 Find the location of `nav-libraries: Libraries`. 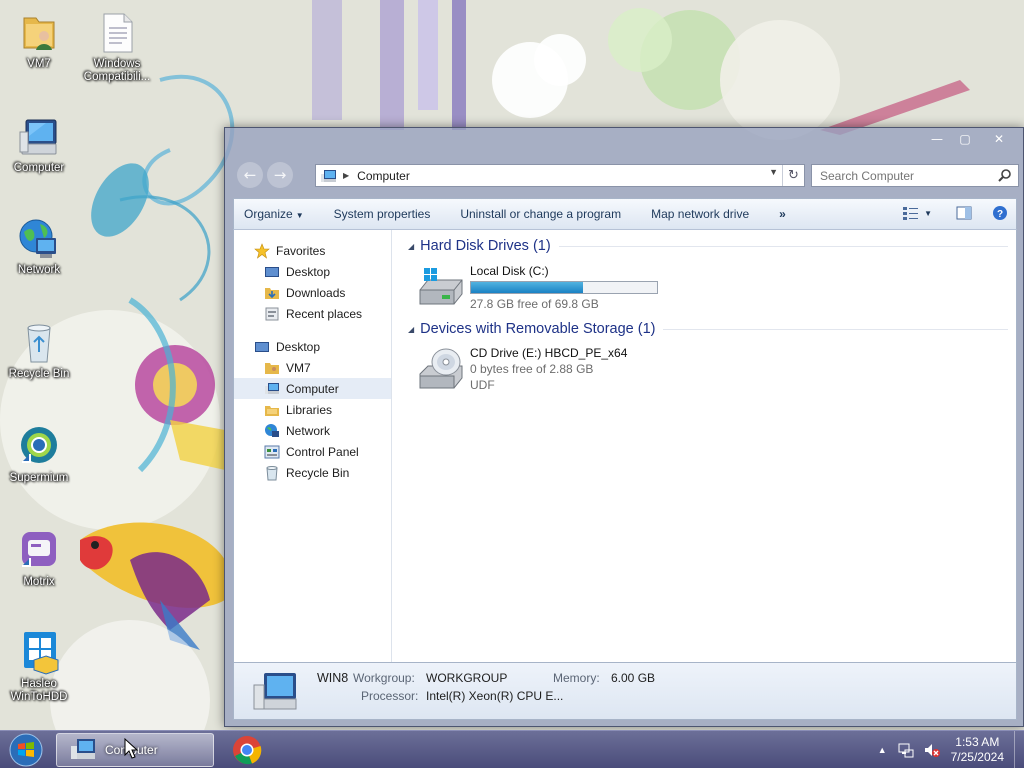

nav-libraries: Libraries is located at coordinates (312, 409).